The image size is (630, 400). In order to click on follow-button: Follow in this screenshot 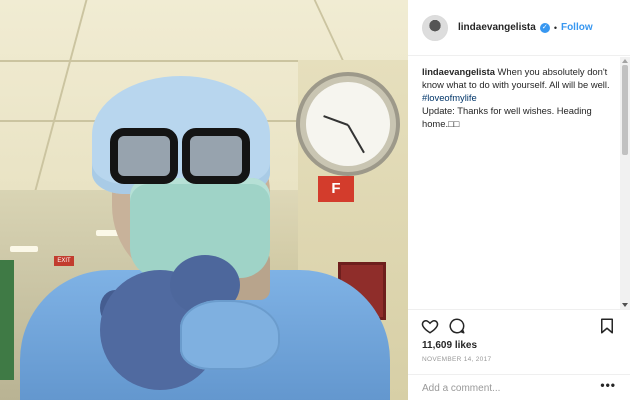, I will do `click(577, 27)`.